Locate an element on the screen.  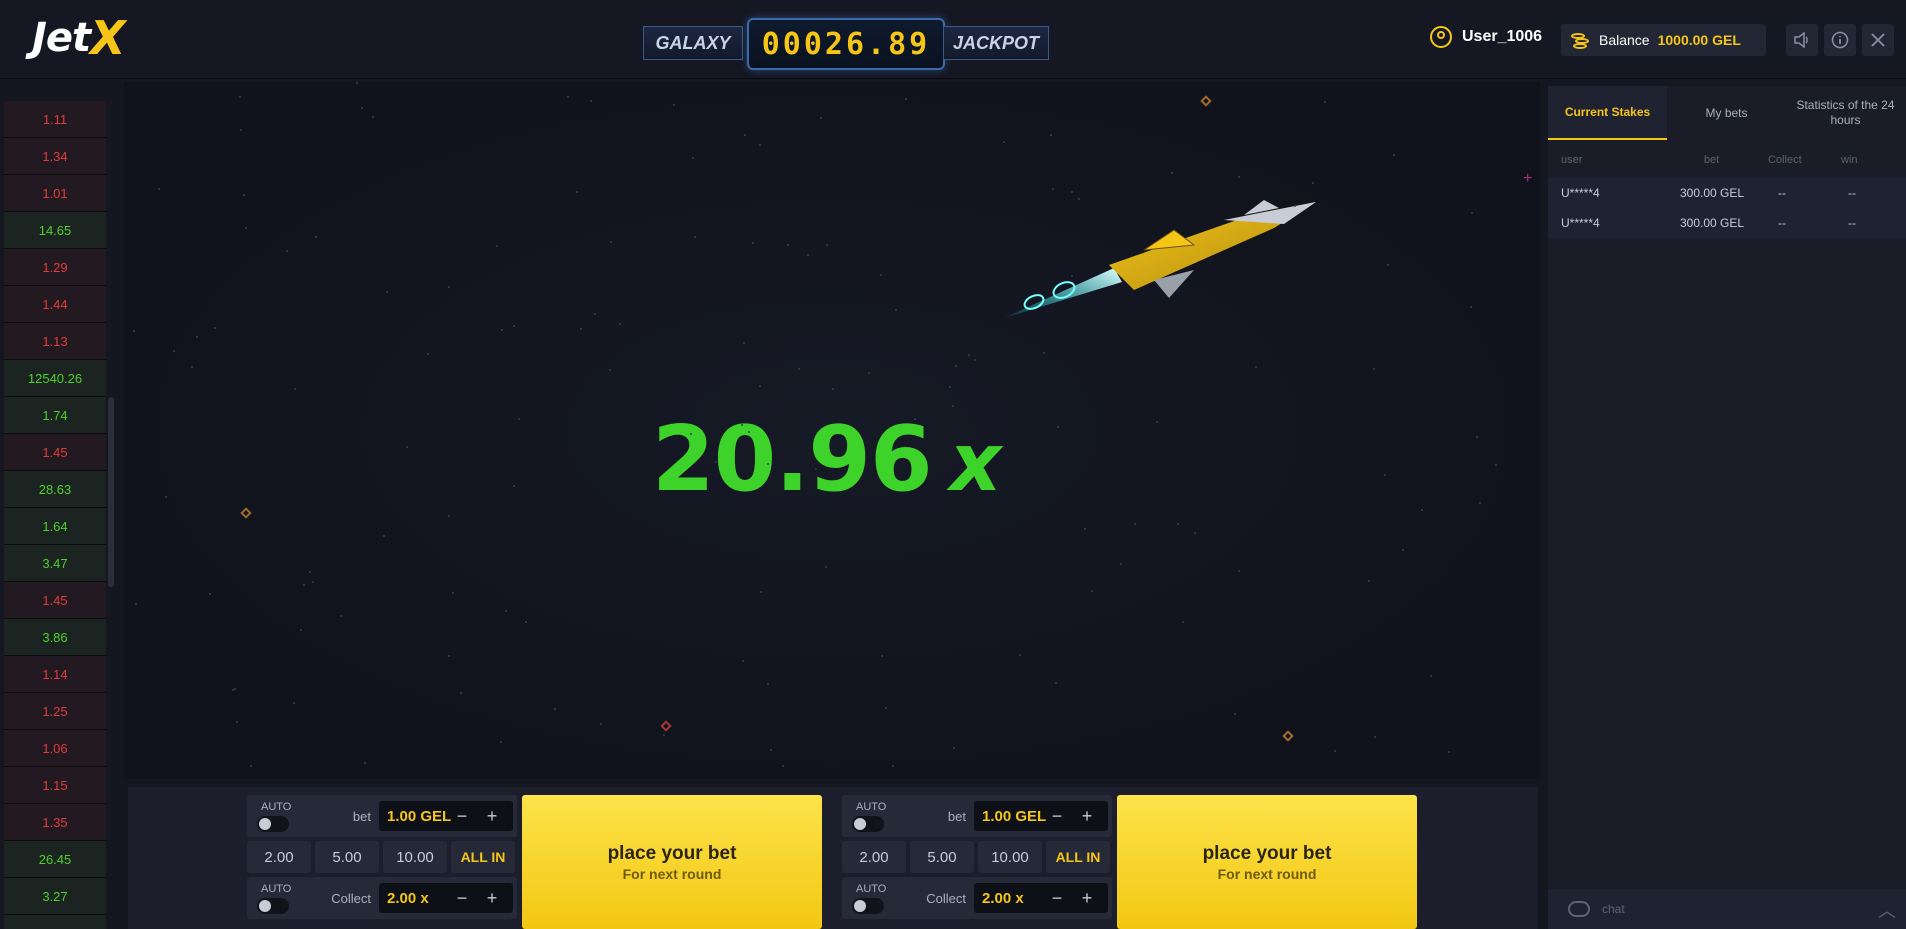
info-icon is located at coordinates (1840, 40).